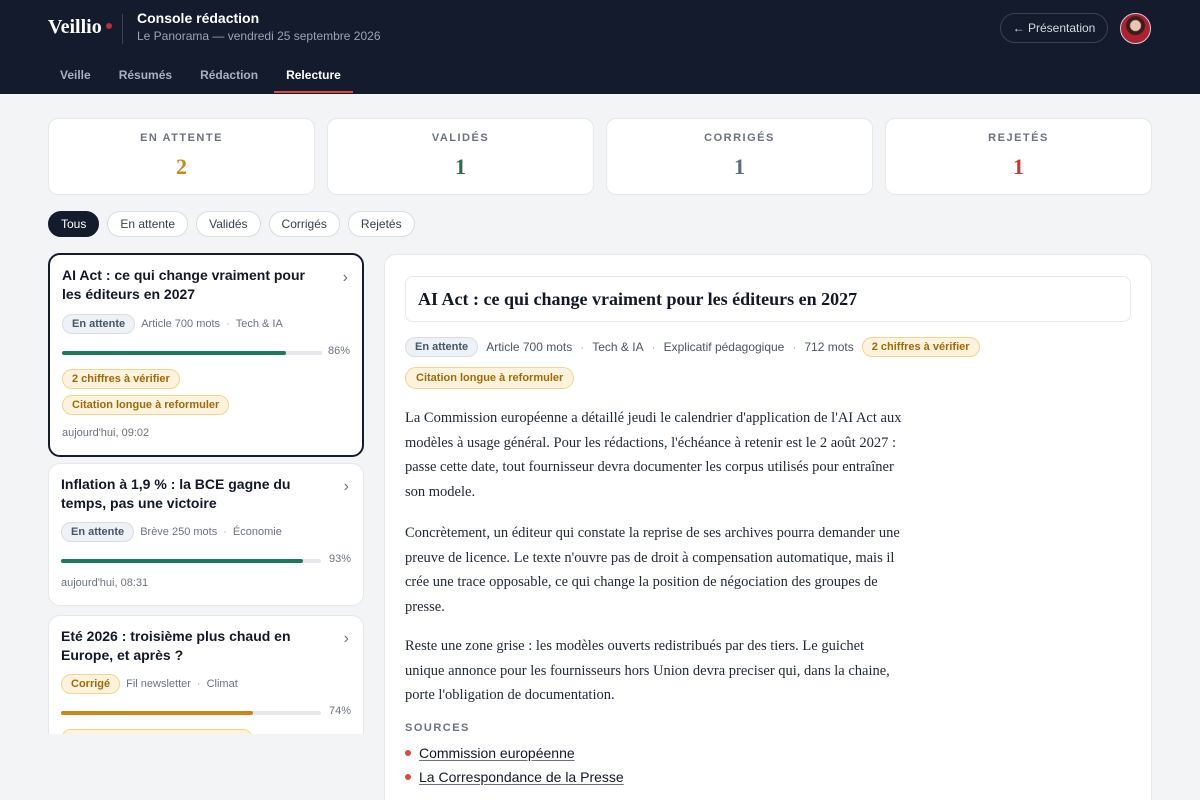 Image resolution: width=1200 pixels, height=800 pixels. What do you see at coordinates (157, 731) in the screenshot?
I see `warning-badge` at bounding box center [157, 731].